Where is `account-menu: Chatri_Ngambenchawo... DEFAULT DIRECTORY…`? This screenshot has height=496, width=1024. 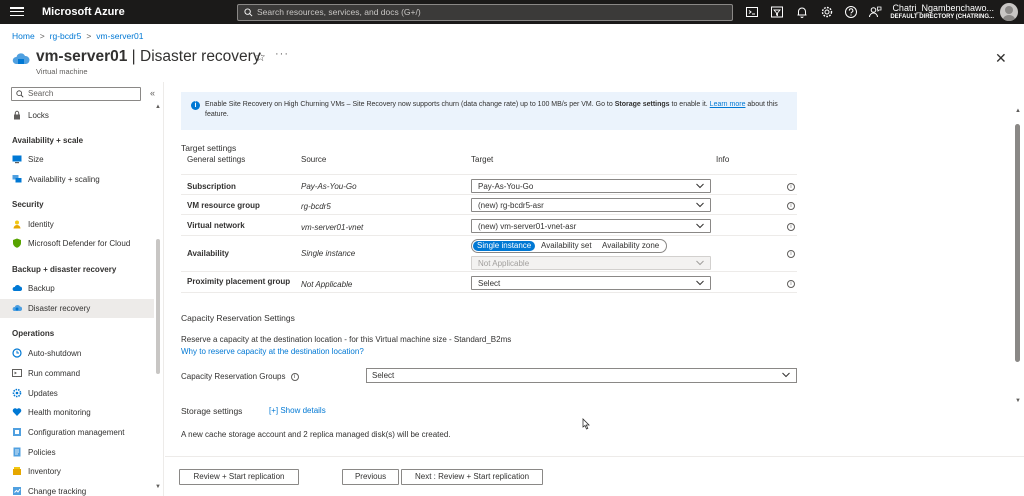
account-menu: Chatri_Ngambenchawo... DEFAULT DIRECTORY… is located at coordinates (942, 11).